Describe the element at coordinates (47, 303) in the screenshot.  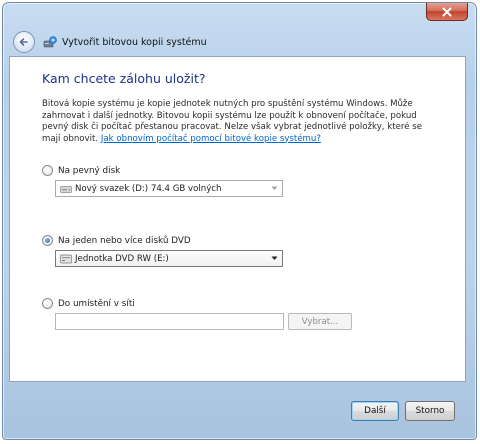
I see `network-radio` at that location.